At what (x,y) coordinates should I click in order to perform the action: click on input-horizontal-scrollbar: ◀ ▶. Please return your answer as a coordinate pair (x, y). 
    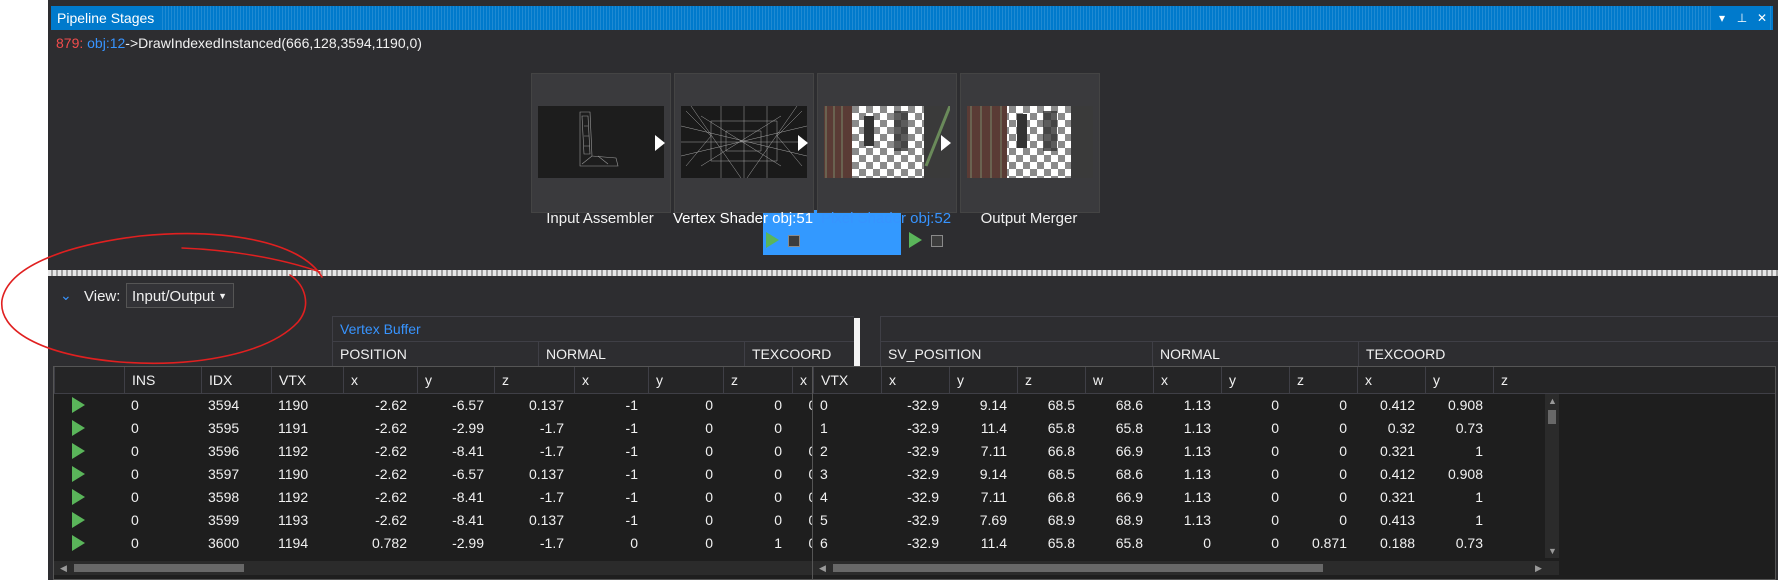
    Looking at the image, I should click on (454, 568).